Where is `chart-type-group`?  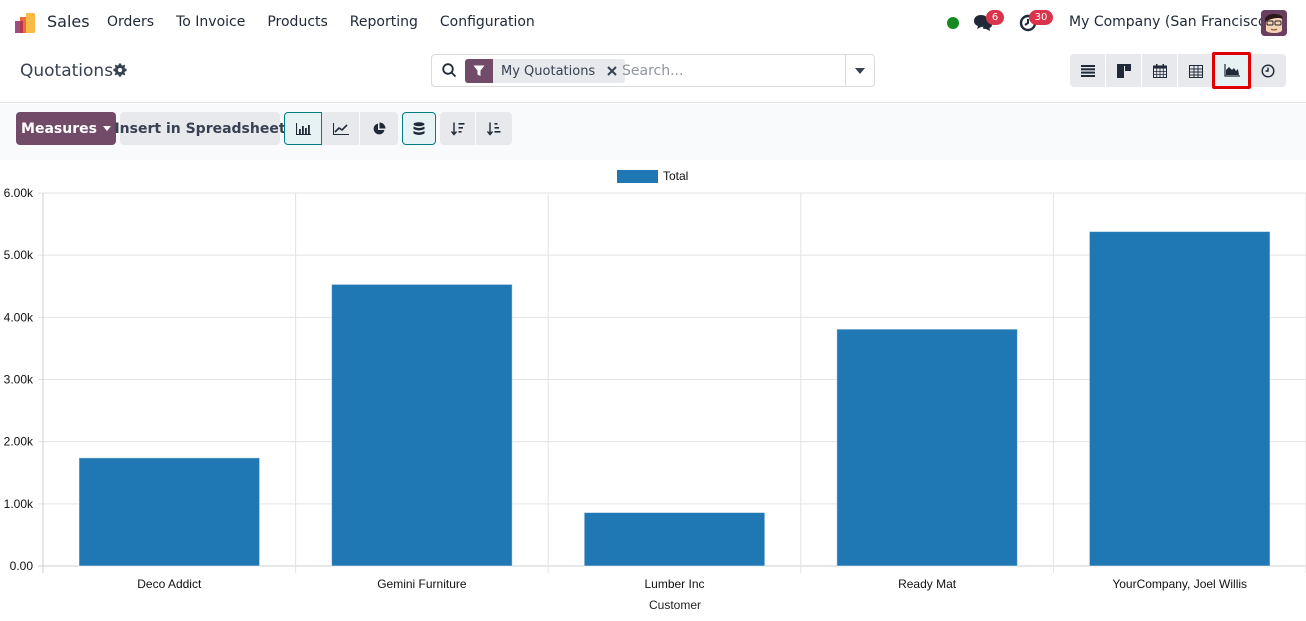 chart-type-group is located at coordinates (341, 128).